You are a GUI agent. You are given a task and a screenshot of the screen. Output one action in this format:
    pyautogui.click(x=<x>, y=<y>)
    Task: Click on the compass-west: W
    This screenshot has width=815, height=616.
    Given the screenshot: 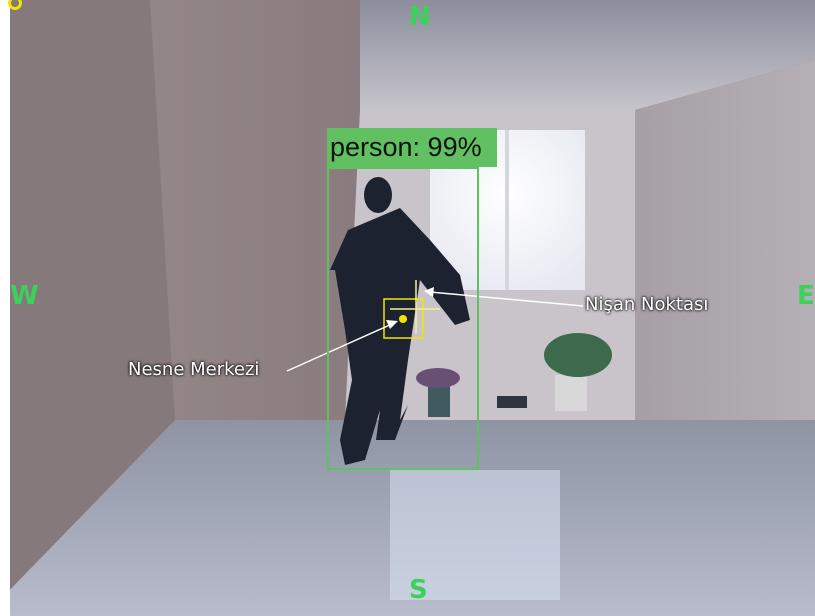 What is the action you would take?
    pyautogui.click(x=24, y=296)
    